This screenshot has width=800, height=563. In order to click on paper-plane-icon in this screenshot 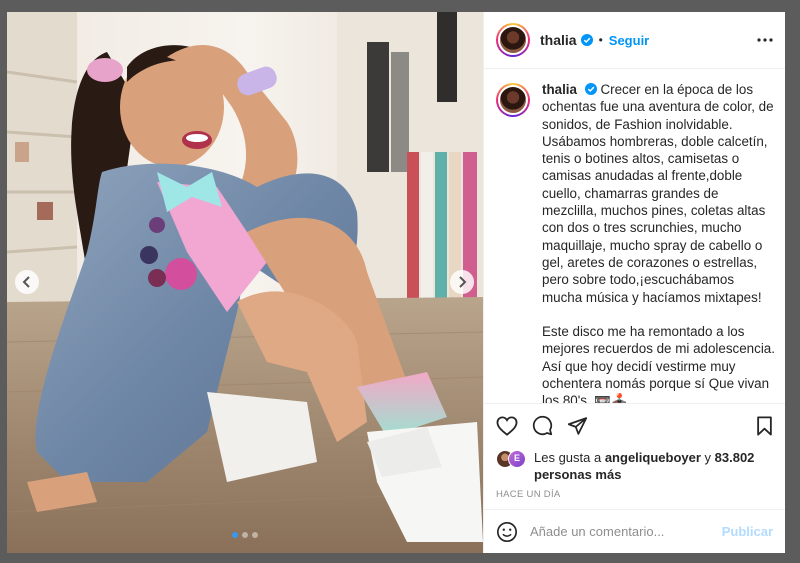, I will do `click(577, 425)`.